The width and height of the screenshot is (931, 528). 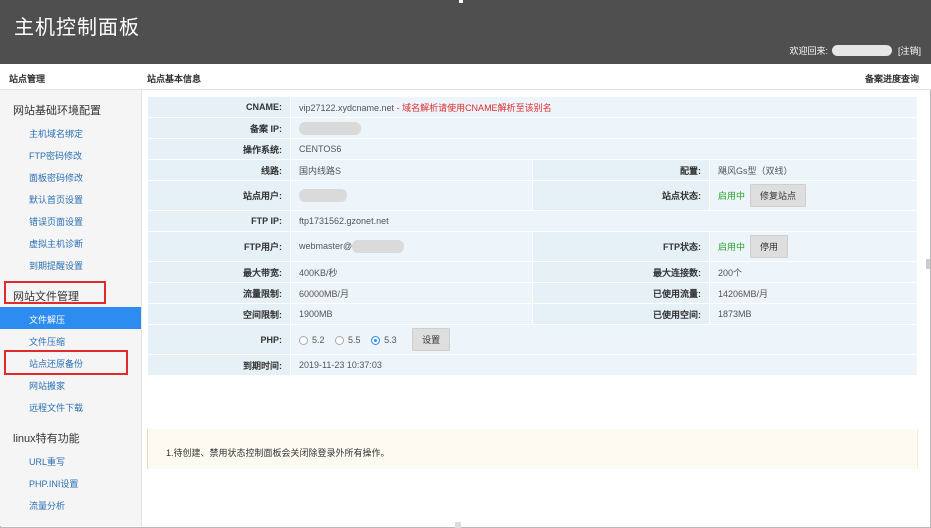 What do you see at coordinates (731, 247) in the screenshot?
I see `ftp-status-value: 启用中` at bounding box center [731, 247].